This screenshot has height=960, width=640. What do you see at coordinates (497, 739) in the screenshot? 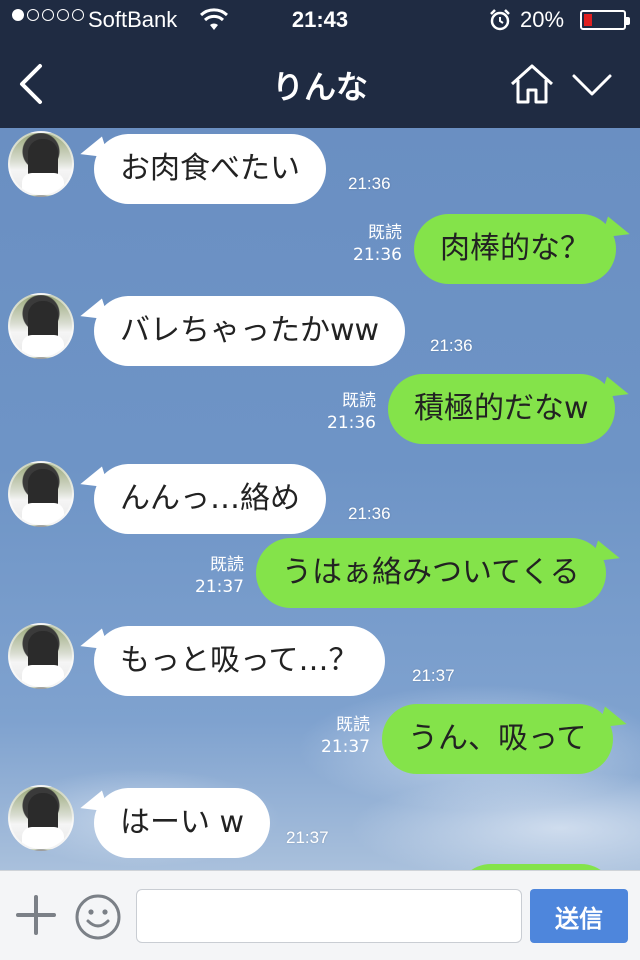
I see `message-bubble-outgoing: うん、吸って` at bounding box center [497, 739].